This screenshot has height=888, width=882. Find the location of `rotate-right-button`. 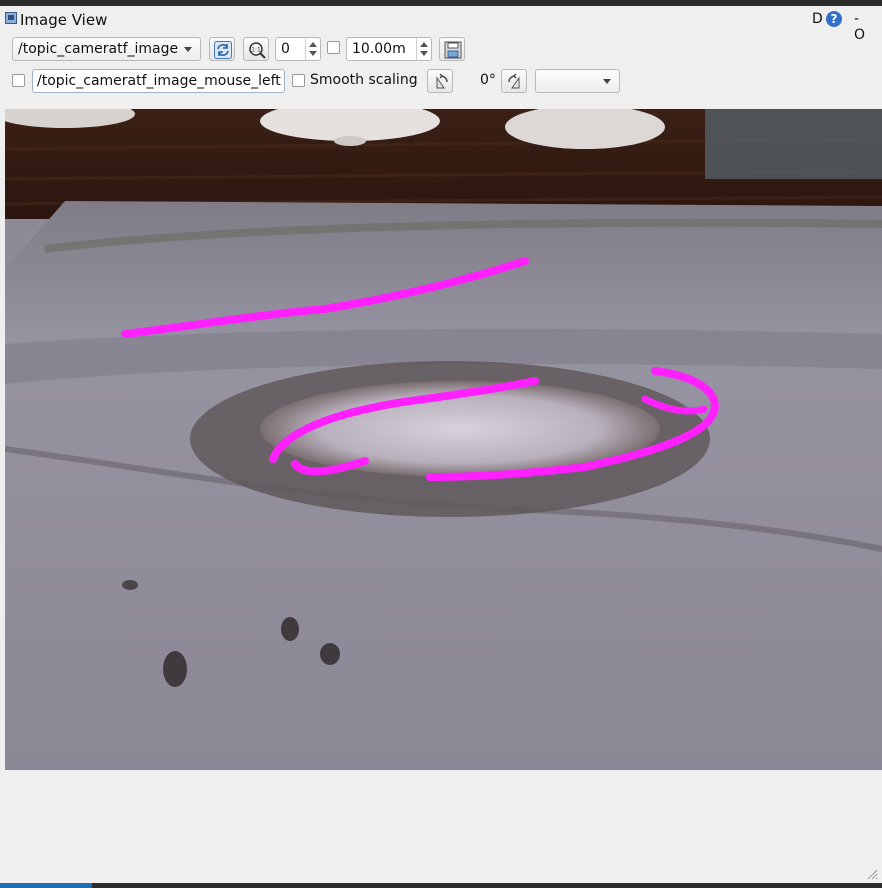

rotate-right-button is located at coordinates (514, 81).